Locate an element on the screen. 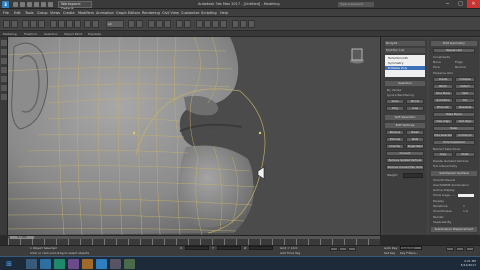 Image resolution: width=480 pixels, height=270 pixels. menu-customize: Customize is located at coordinates (190, 13).